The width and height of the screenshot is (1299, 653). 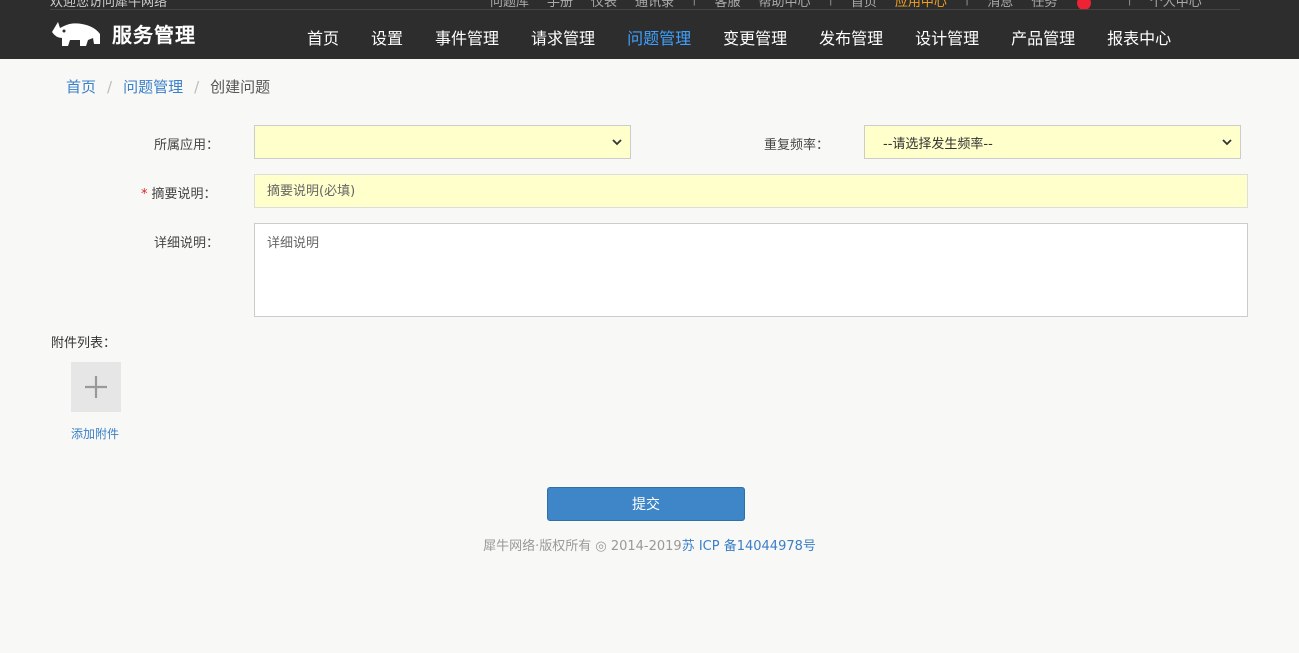 What do you see at coordinates (727, 4) in the screenshot?
I see `utility-link: 客服` at bounding box center [727, 4].